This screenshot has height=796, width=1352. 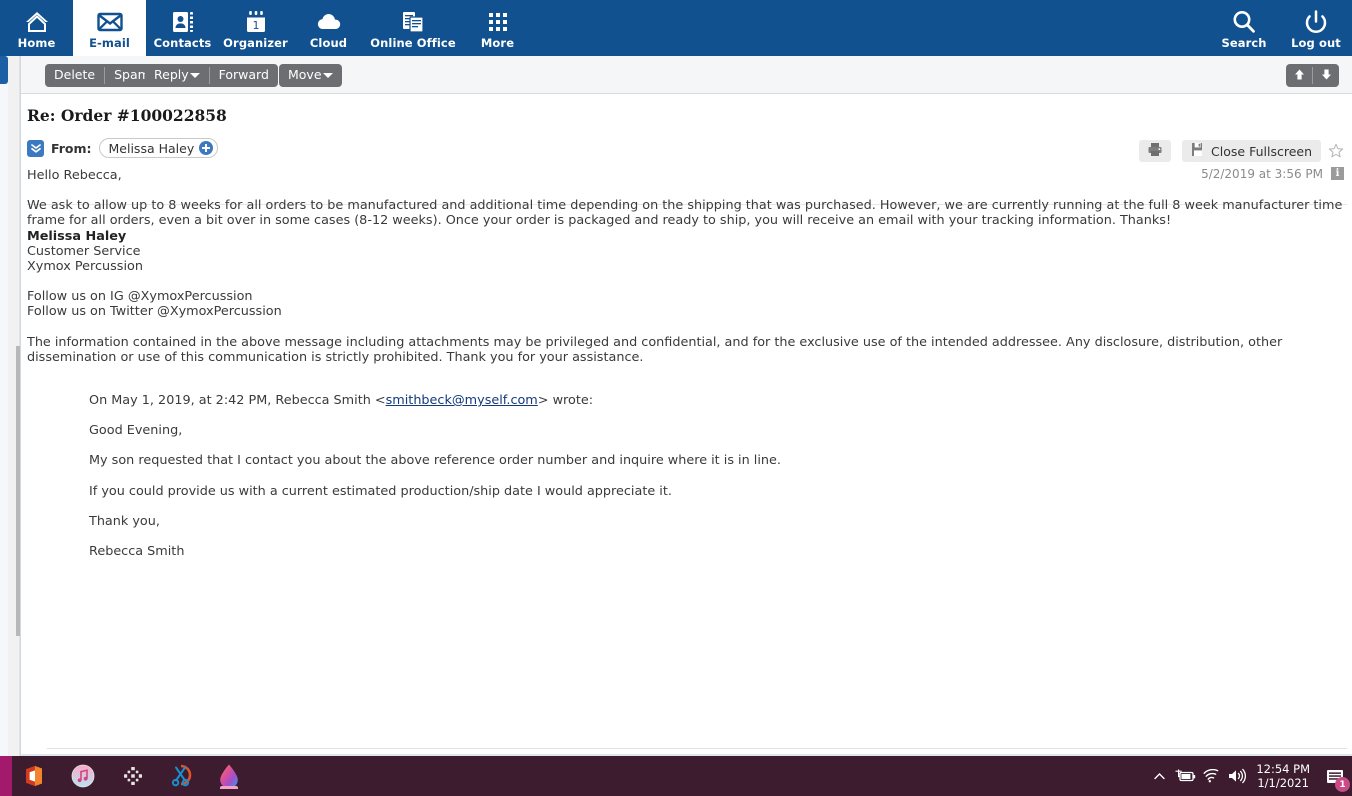 I want to click on sender-pill: Melissa Haley, so click(x=158, y=148).